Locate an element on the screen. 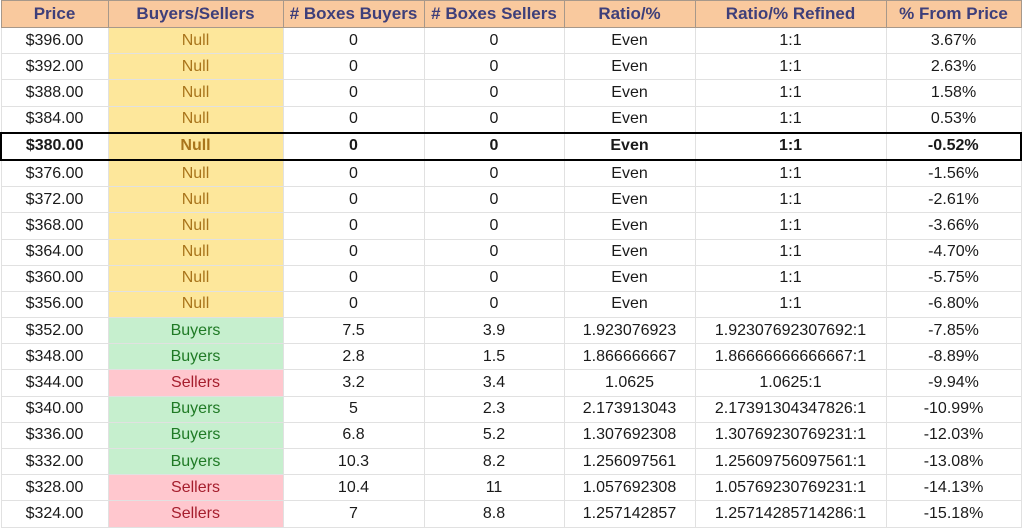 The width and height of the screenshot is (1024, 531). cell-ratio-refined: 1.25609756097561:1 is located at coordinates (790, 461).